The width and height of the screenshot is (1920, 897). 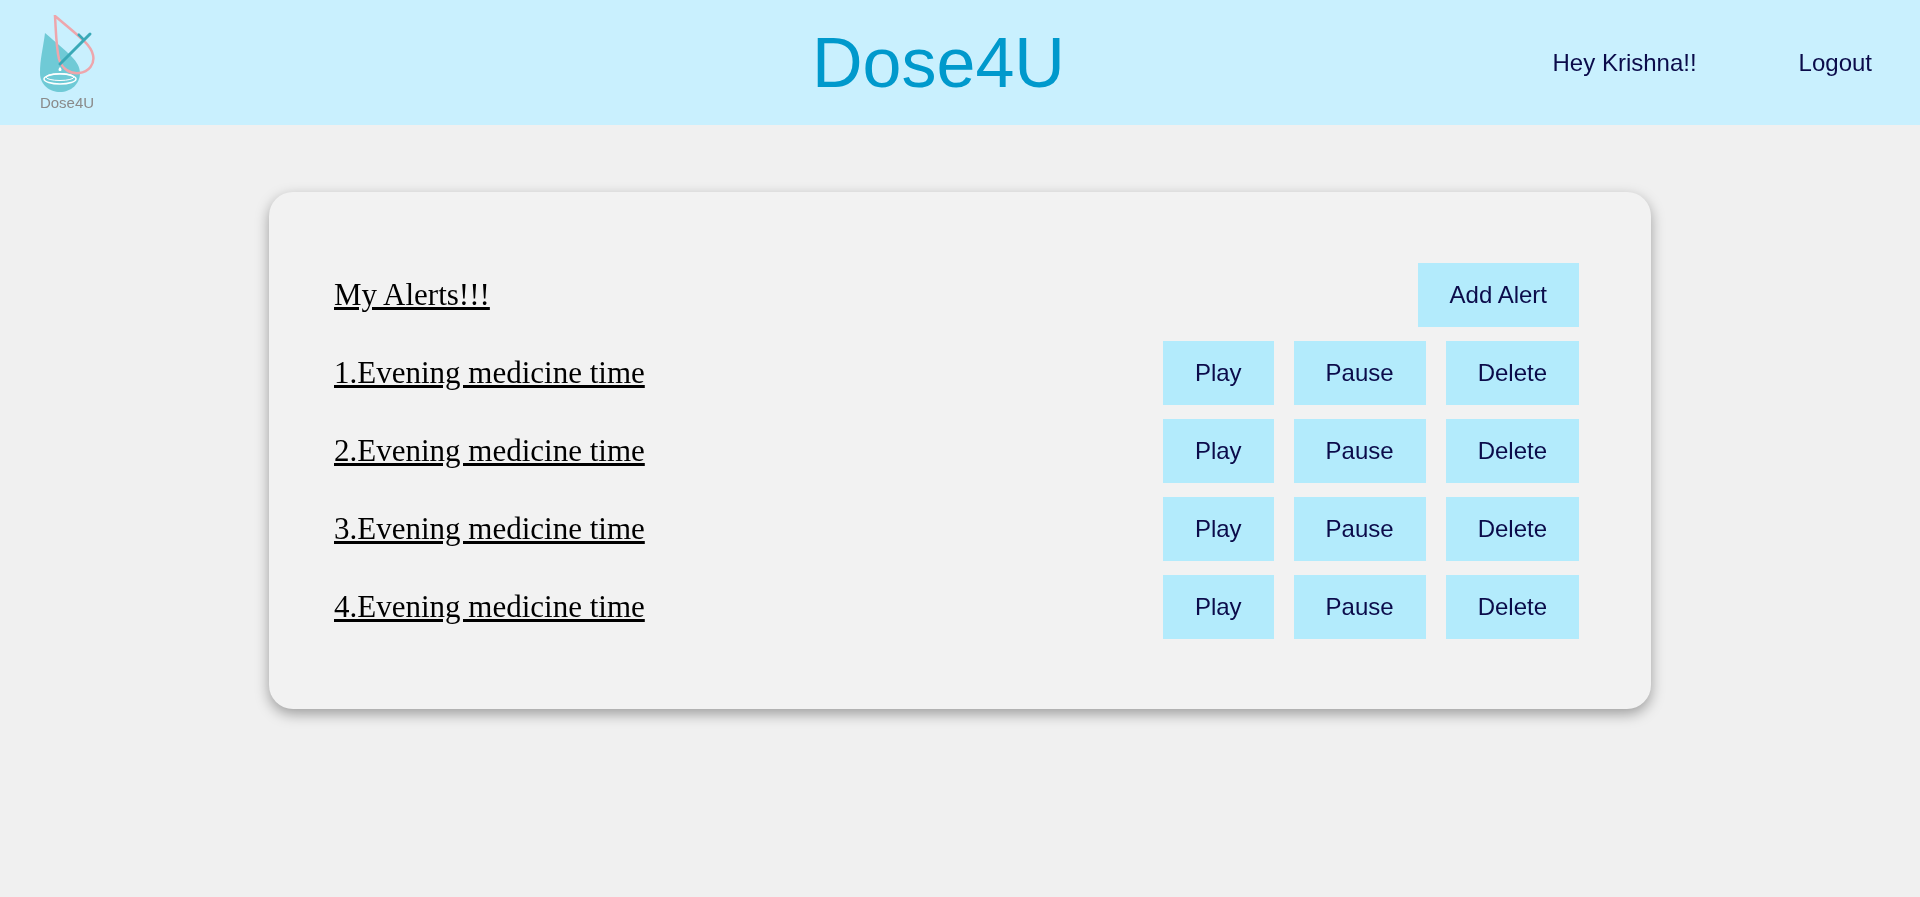 I want to click on alert-title: 3.Evening medicine time, so click(x=489, y=529).